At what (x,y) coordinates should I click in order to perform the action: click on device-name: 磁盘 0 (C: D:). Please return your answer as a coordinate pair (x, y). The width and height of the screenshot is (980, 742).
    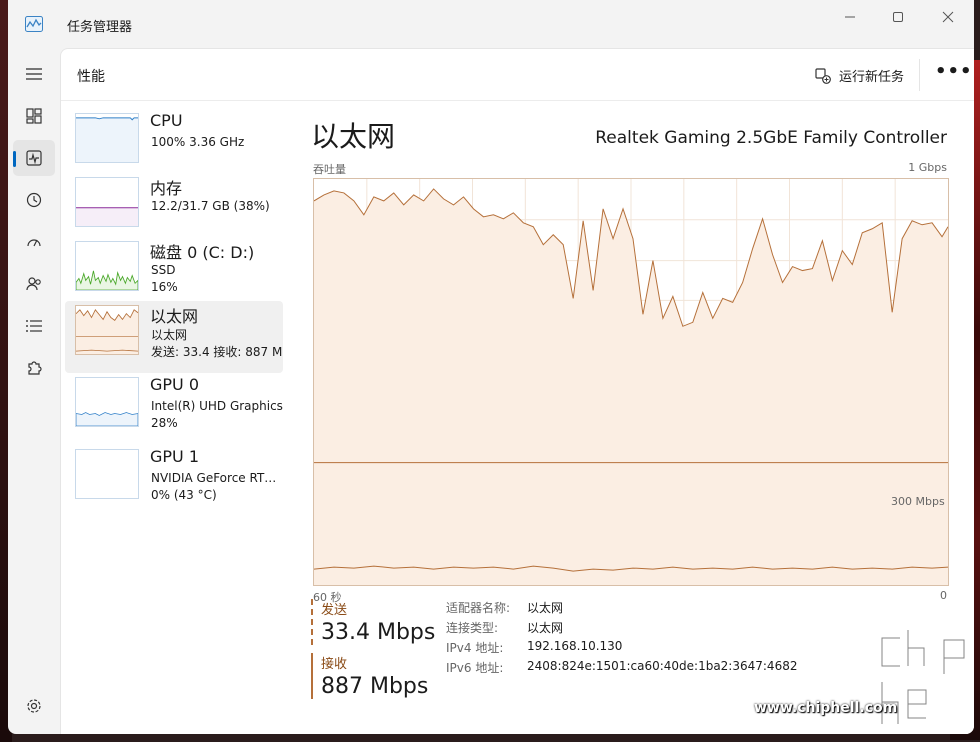
    Looking at the image, I should click on (202, 252).